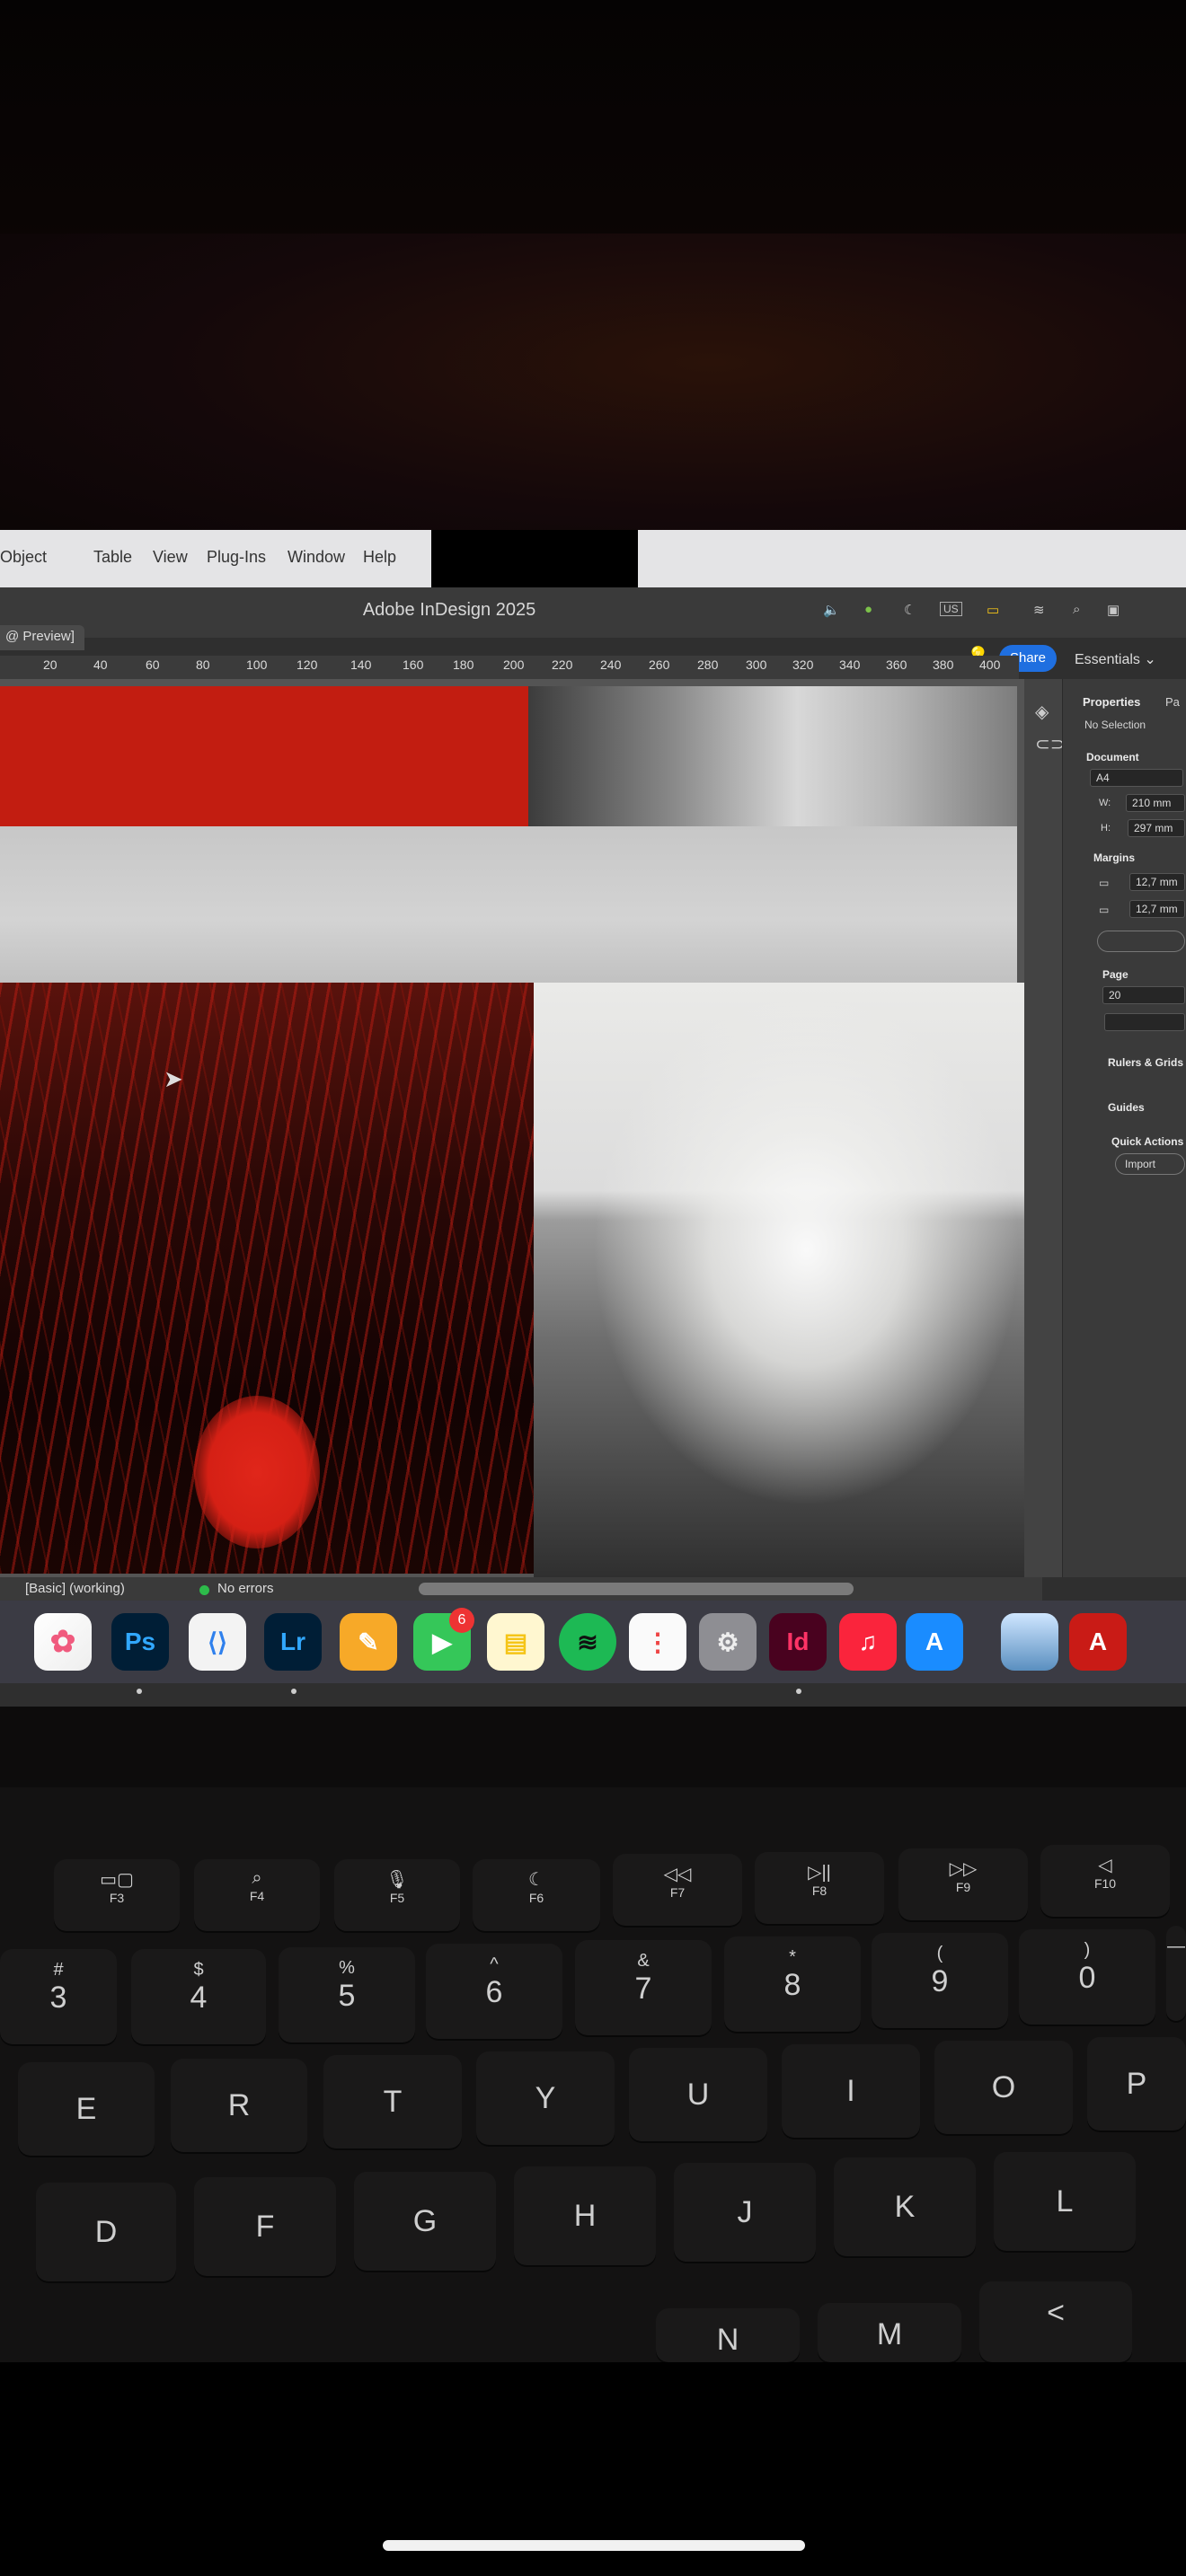 This screenshot has height=2576, width=1186. I want to click on android-icon: ●, so click(868, 609).